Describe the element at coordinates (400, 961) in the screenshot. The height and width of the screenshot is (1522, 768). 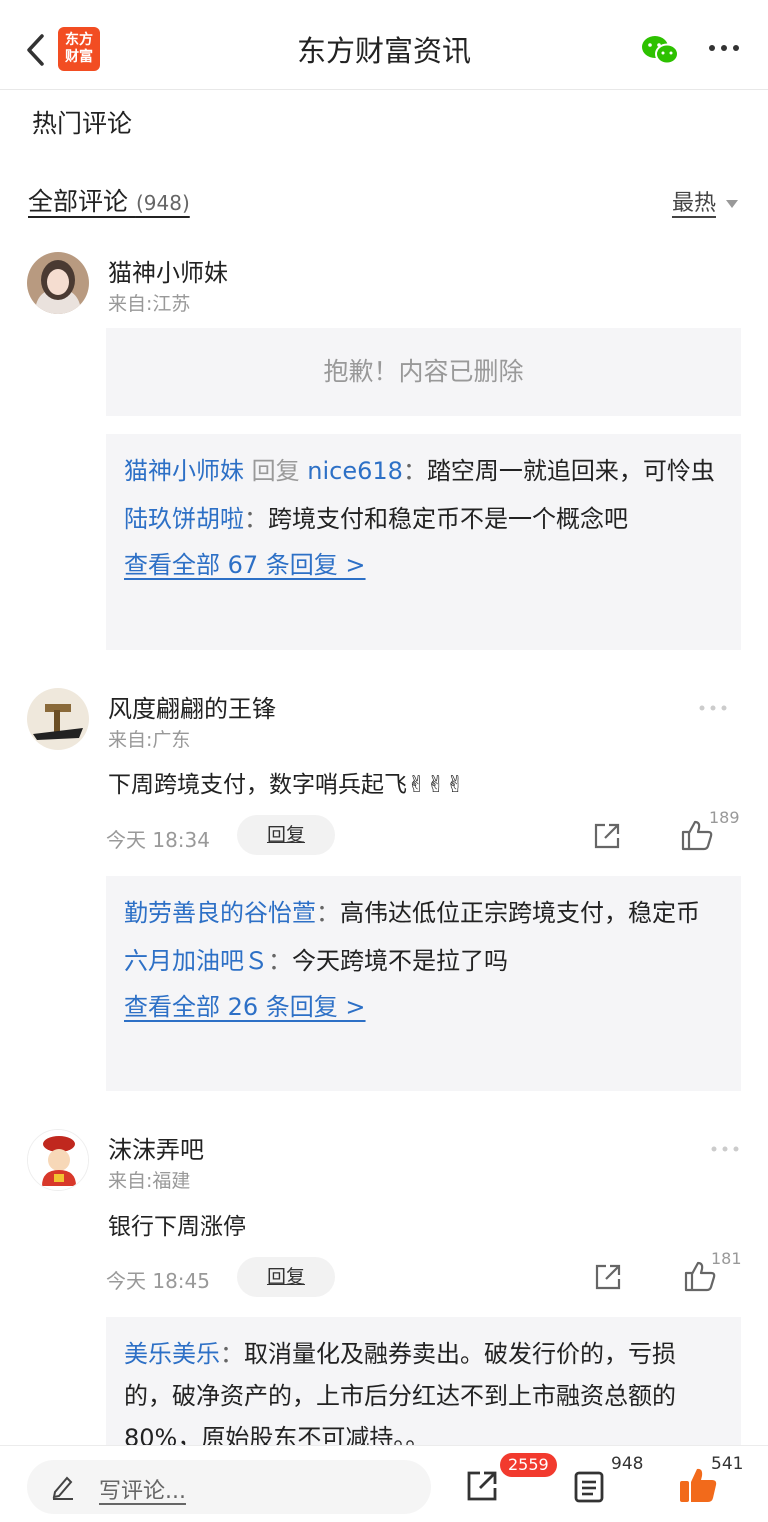
I see `reply-text: 今天跨境不是拉了吗` at that location.